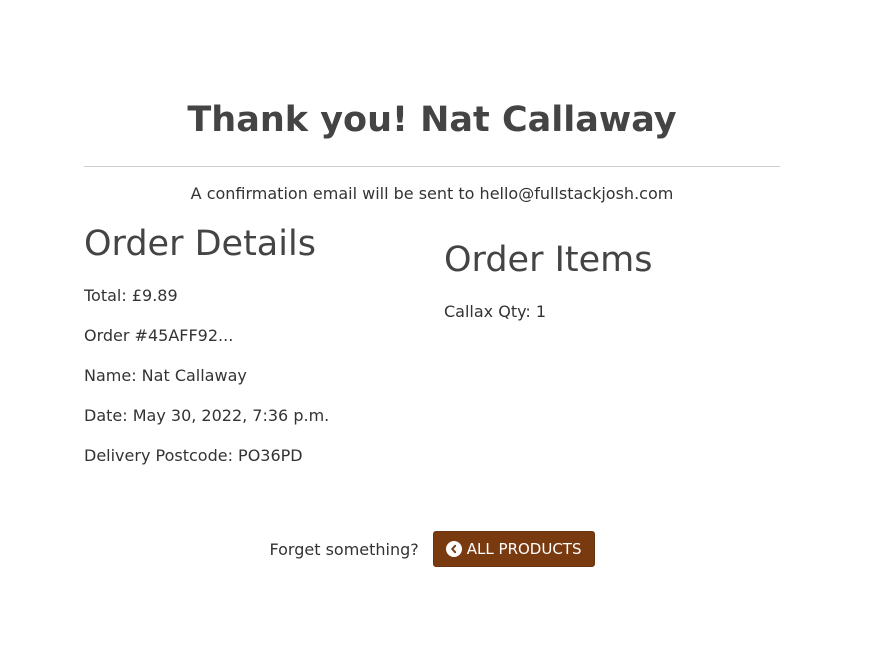  I want to click on order-details-title: Order Details, so click(200, 244).